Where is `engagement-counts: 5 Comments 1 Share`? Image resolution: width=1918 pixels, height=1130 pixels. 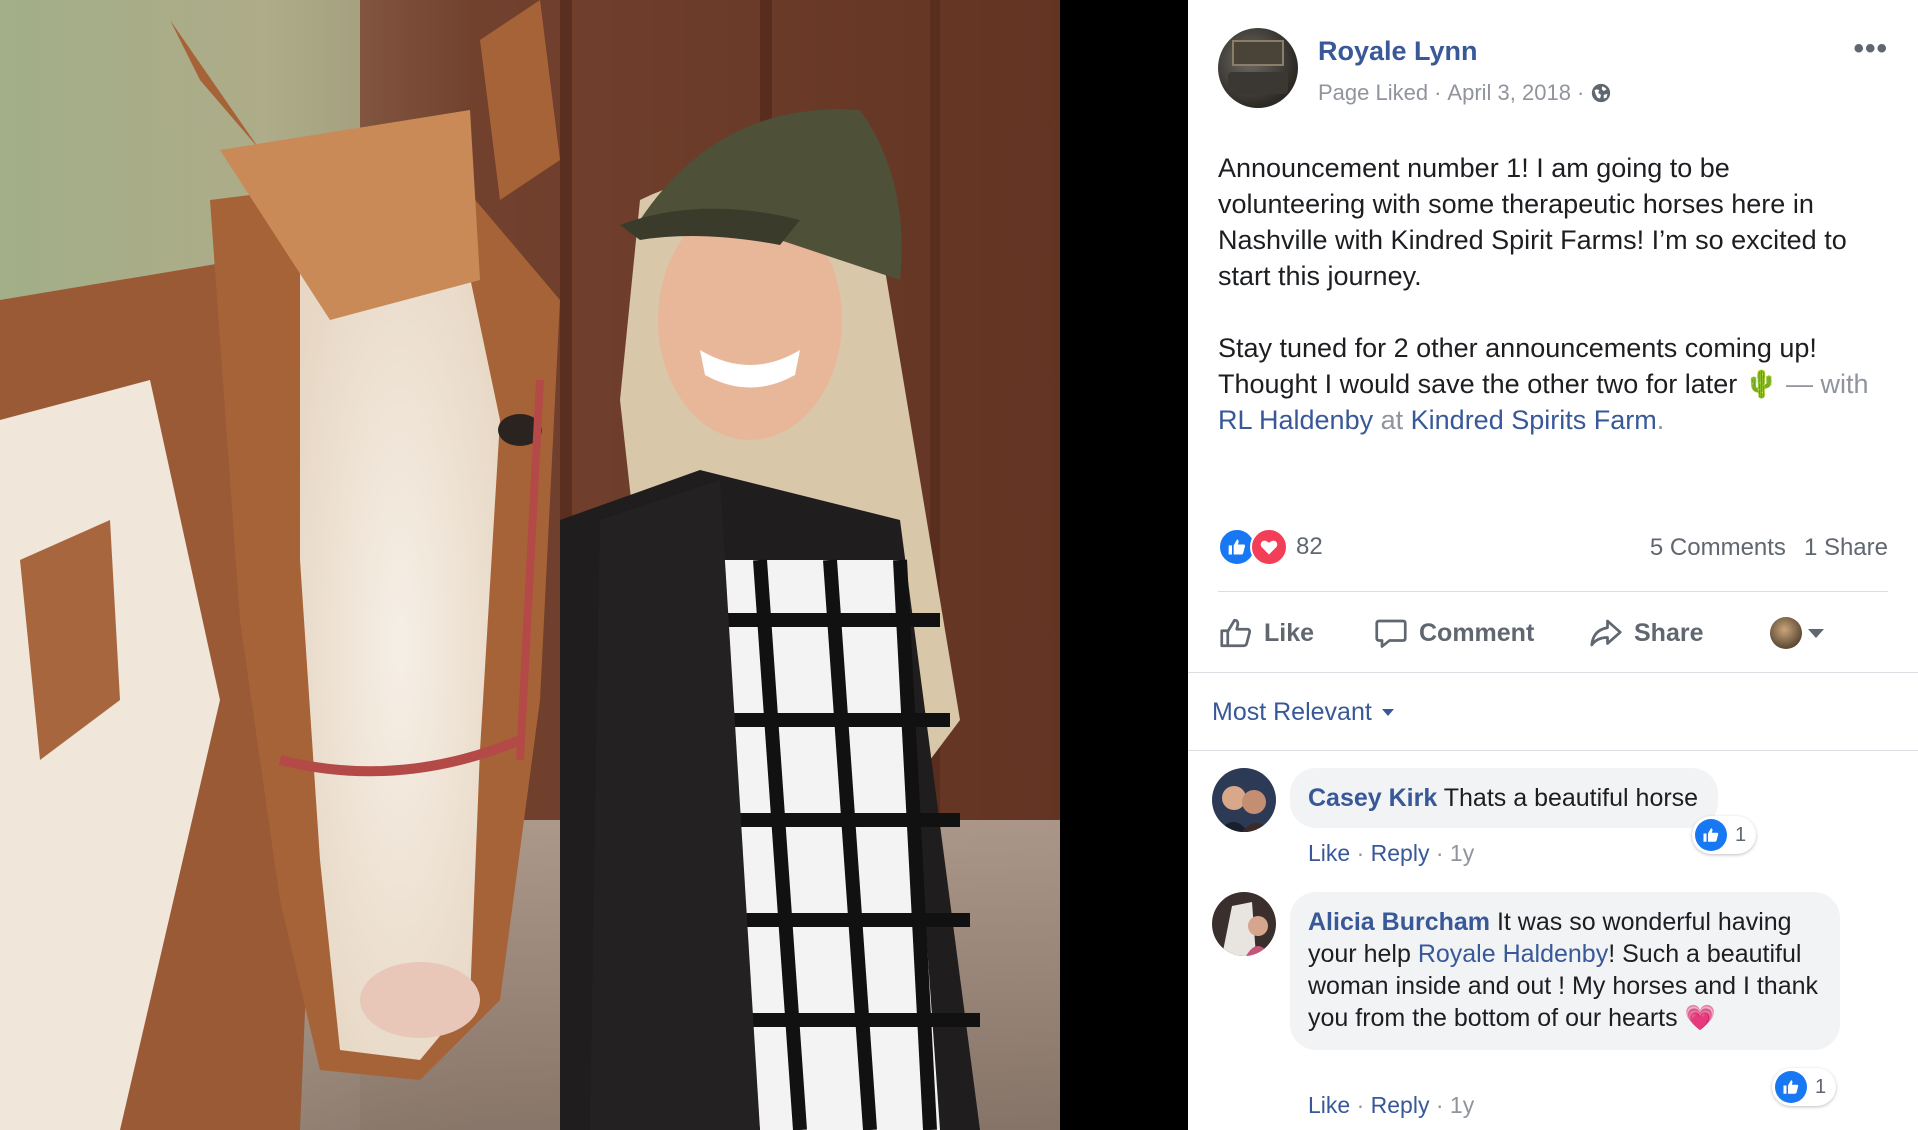 engagement-counts: 5 Comments 1 Share is located at coordinates (1769, 548).